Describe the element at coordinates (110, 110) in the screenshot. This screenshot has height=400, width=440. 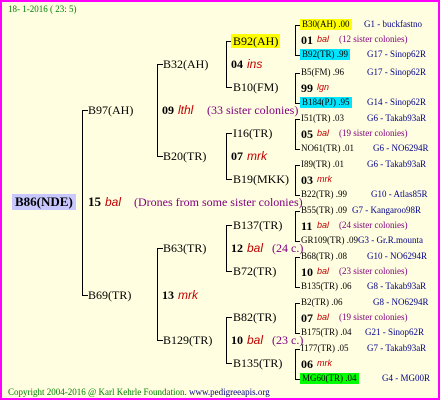
I see `gen1-top-queen: B97(AH)` at that location.